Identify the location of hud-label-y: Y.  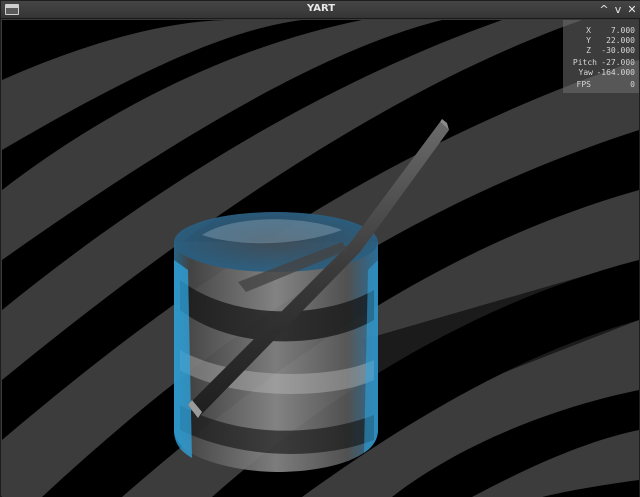
(588, 40).